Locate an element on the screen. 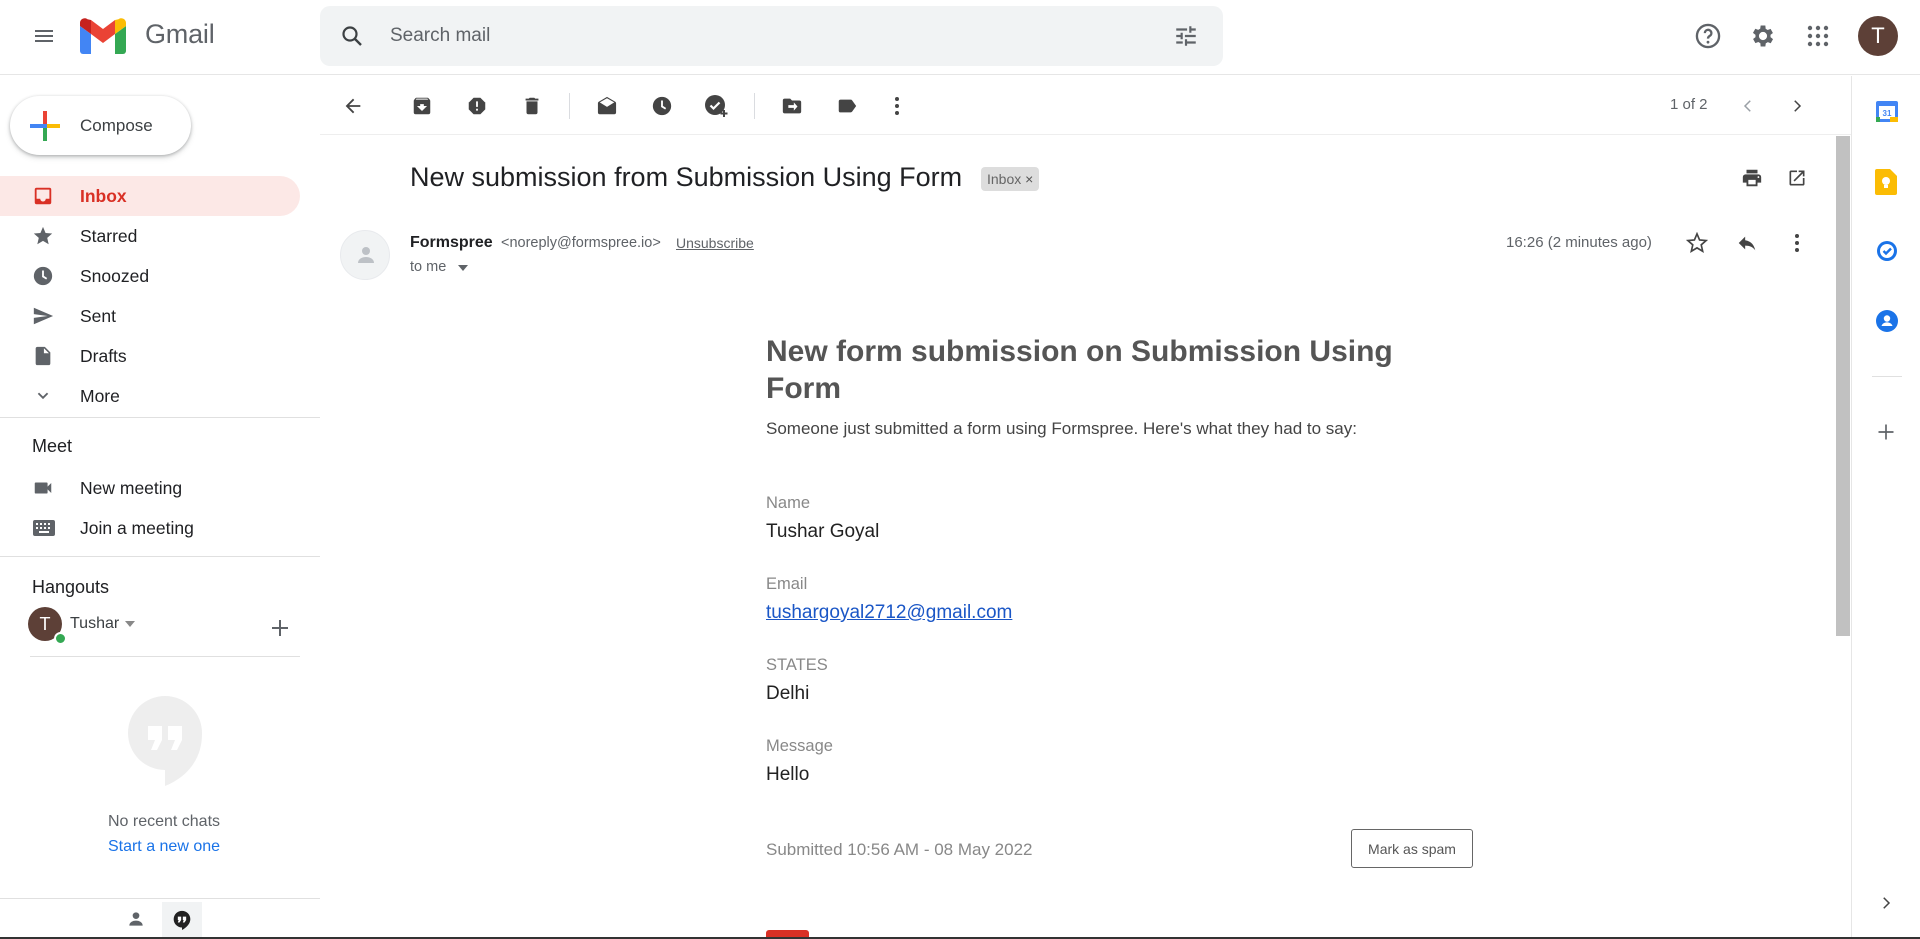 The width and height of the screenshot is (1920, 939). move-to-folder-icon is located at coordinates (792, 106).